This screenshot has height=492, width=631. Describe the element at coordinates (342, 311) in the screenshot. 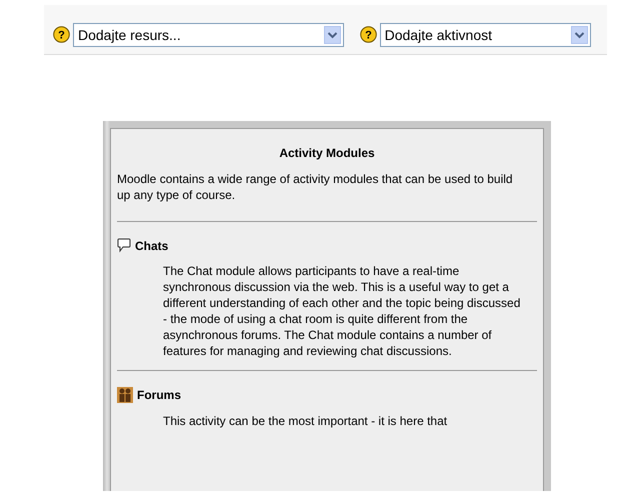

I see `module-description: The Chat module allows participants to have a real-time synchronous discussion via the web. This is a useful way to get a different understanding of each other and the topic being discussed - the mode of using a chat room is quite different from the asynchronous forums. The Chat module contains a number of features for managing and reviewing chat discussions.` at that location.